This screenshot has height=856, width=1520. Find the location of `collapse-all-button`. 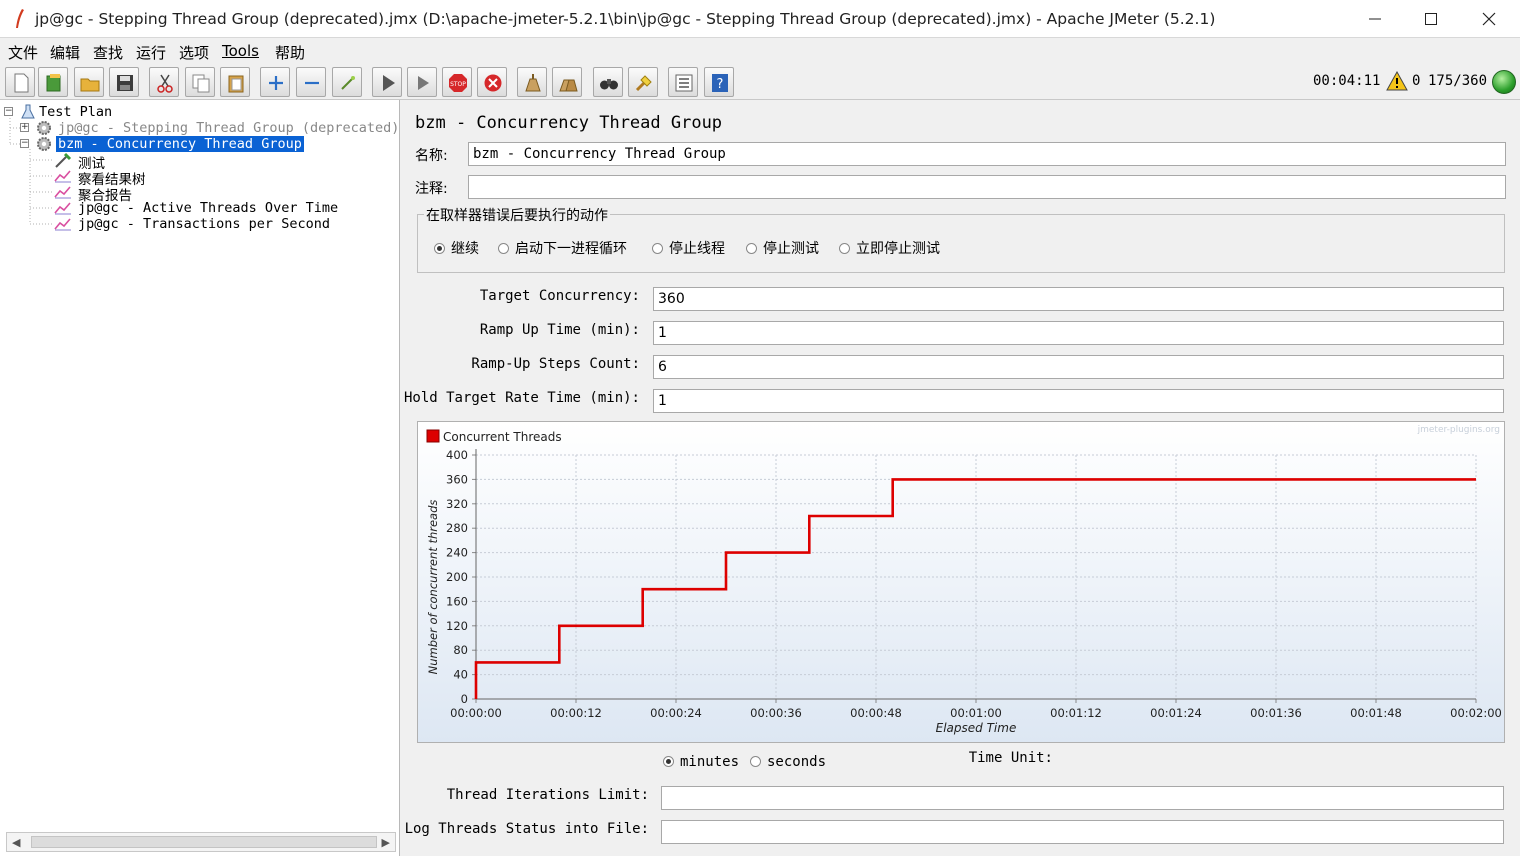

collapse-all-button is located at coordinates (311, 82).